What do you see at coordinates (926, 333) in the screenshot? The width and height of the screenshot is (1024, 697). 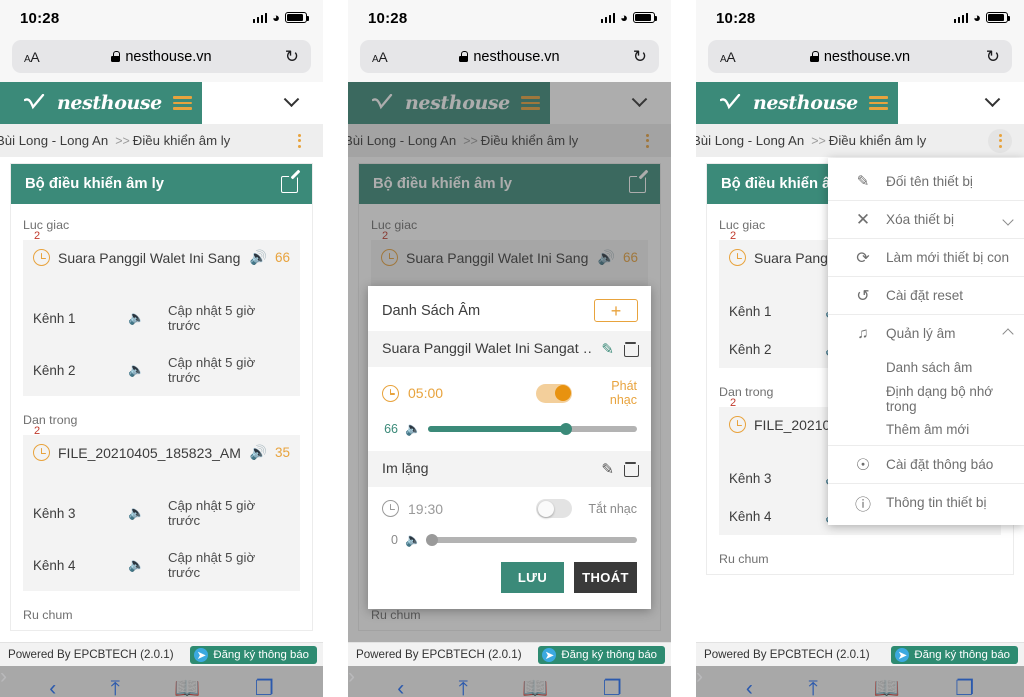 I see `menu-item-manage-sounds: ♫ Quản lý âm` at bounding box center [926, 333].